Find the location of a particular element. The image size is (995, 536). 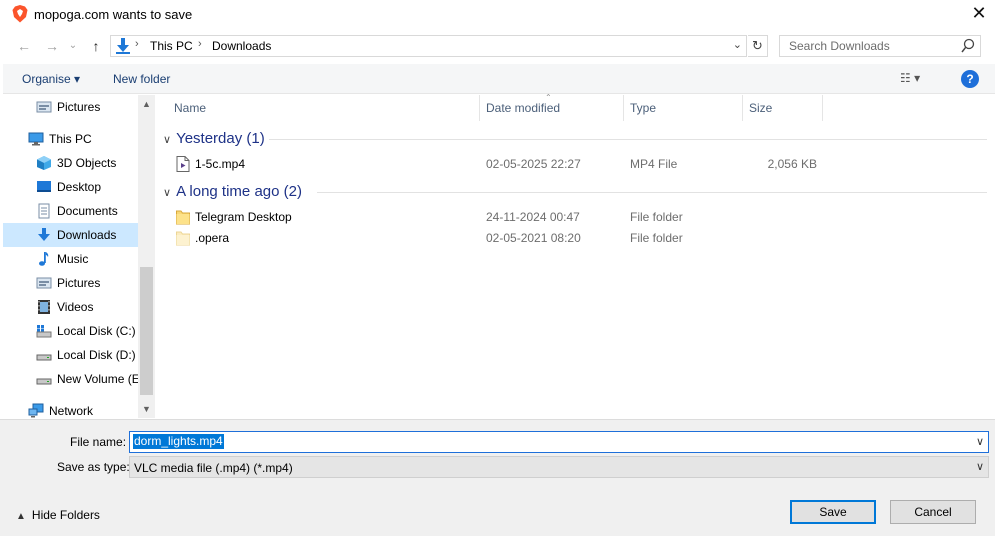

file-name-input: dorm_lights.mp4 ∨ is located at coordinates (559, 442).